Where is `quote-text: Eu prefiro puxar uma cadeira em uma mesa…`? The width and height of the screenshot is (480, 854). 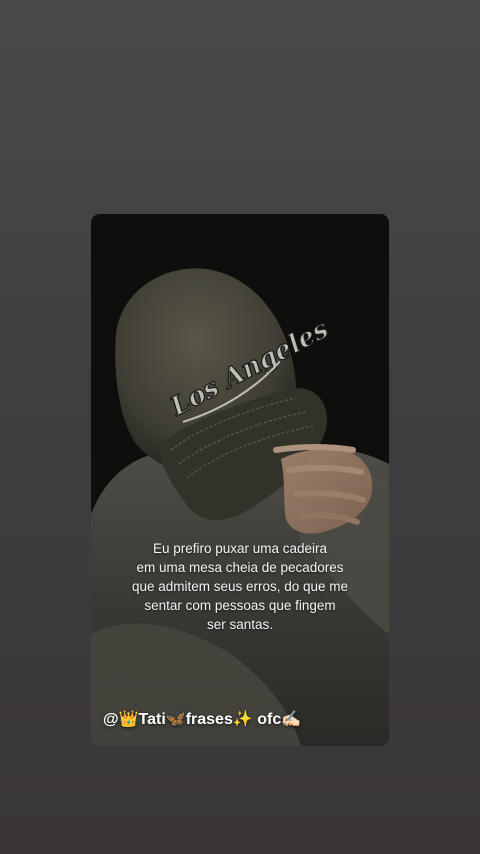
quote-text: Eu prefiro puxar uma cadeira em uma mesa… is located at coordinates (240, 586).